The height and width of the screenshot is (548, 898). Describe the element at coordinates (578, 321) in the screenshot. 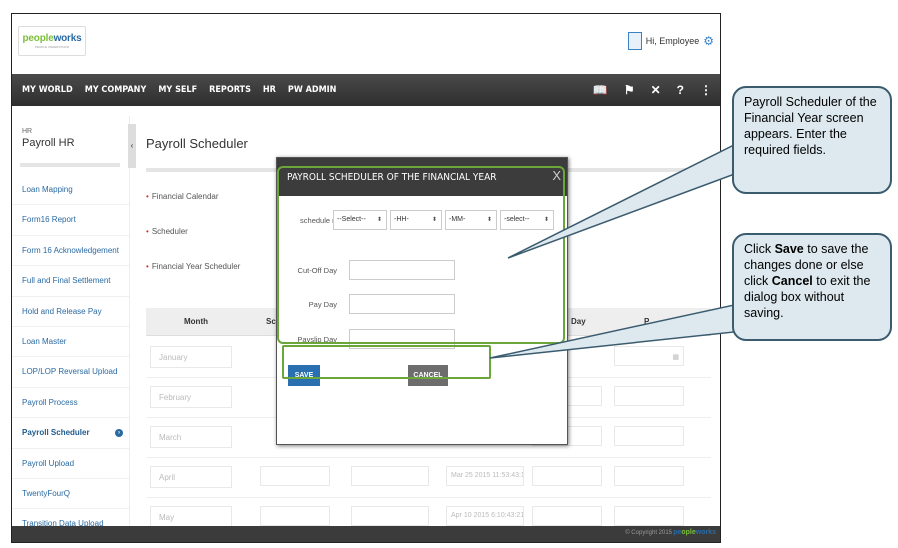

I see `column-day: Day` at that location.